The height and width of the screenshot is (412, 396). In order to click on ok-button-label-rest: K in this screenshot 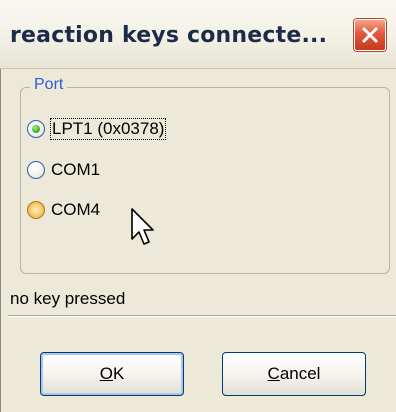, I will do `click(118, 373)`.